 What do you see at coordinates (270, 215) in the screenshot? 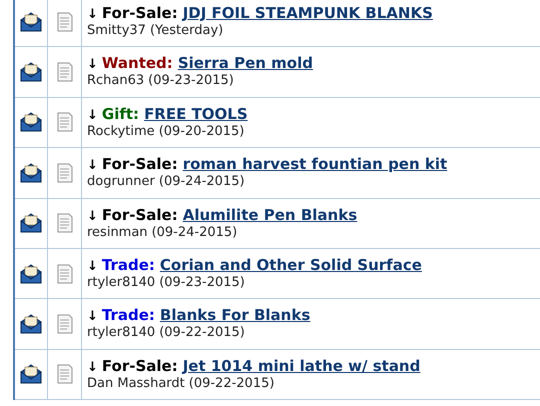
I see `thread-title-link: Alumilite Pen Blanks` at bounding box center [270, 215].